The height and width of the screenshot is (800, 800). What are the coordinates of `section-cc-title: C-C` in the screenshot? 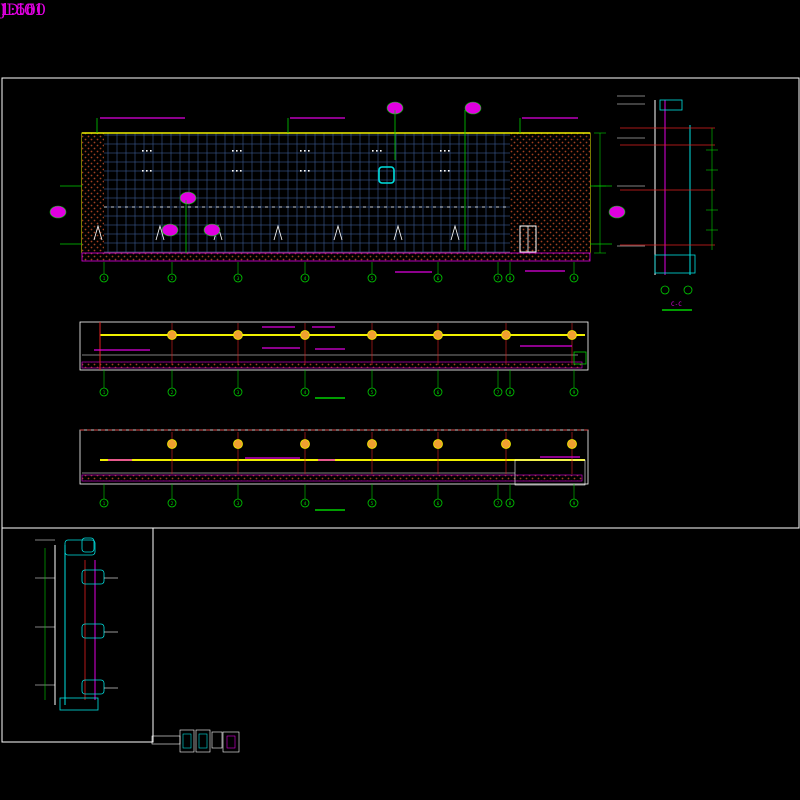 It's located at (676, 304).